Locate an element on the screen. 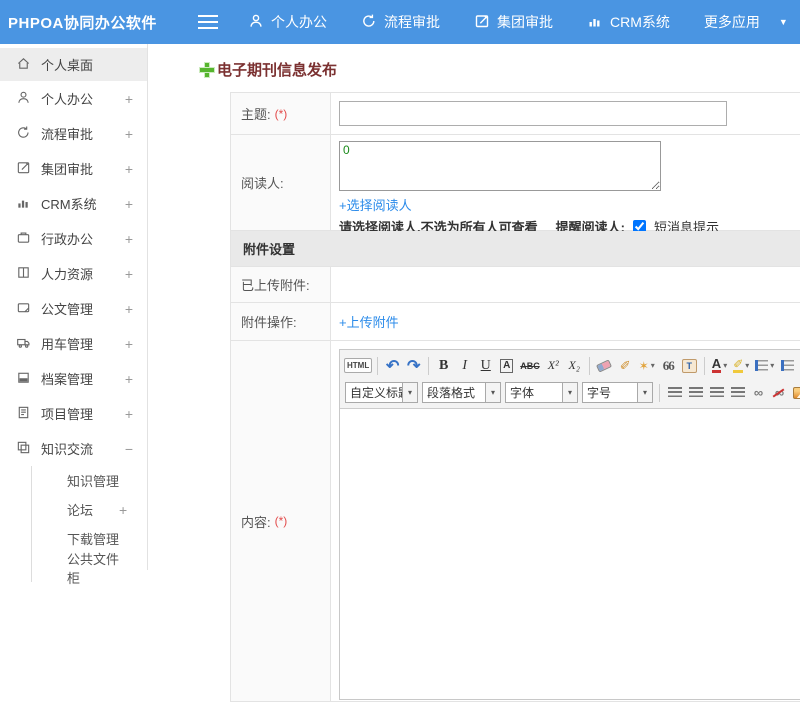 The image size is (800, 702). sidebar-item-workflow-approval: 流程审批 + is located at coordinates (73, 133).